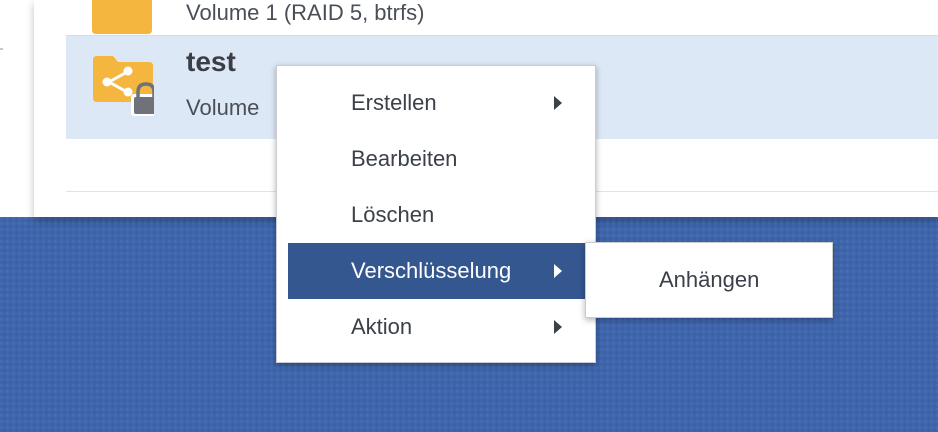 This screenshot has width=938, height=432. I want to click on menu-item-label: Erstellen, so click(394, 102).